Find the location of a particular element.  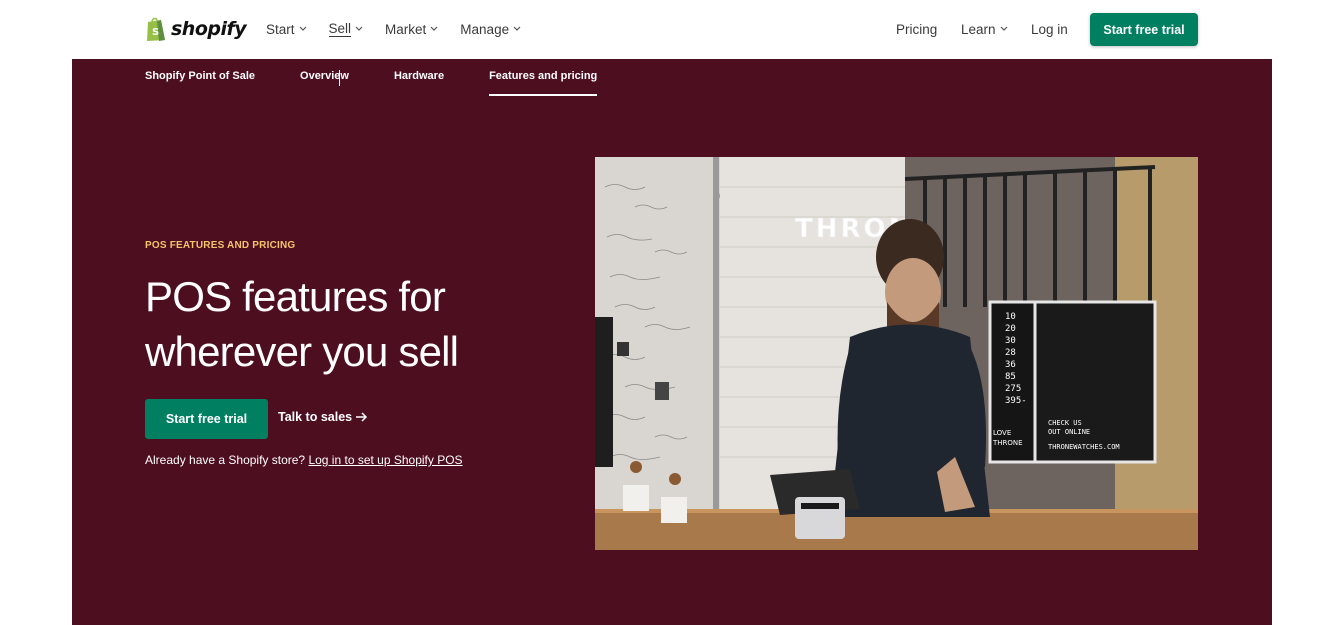

svg-text: S is located at coordinates (155, 32).